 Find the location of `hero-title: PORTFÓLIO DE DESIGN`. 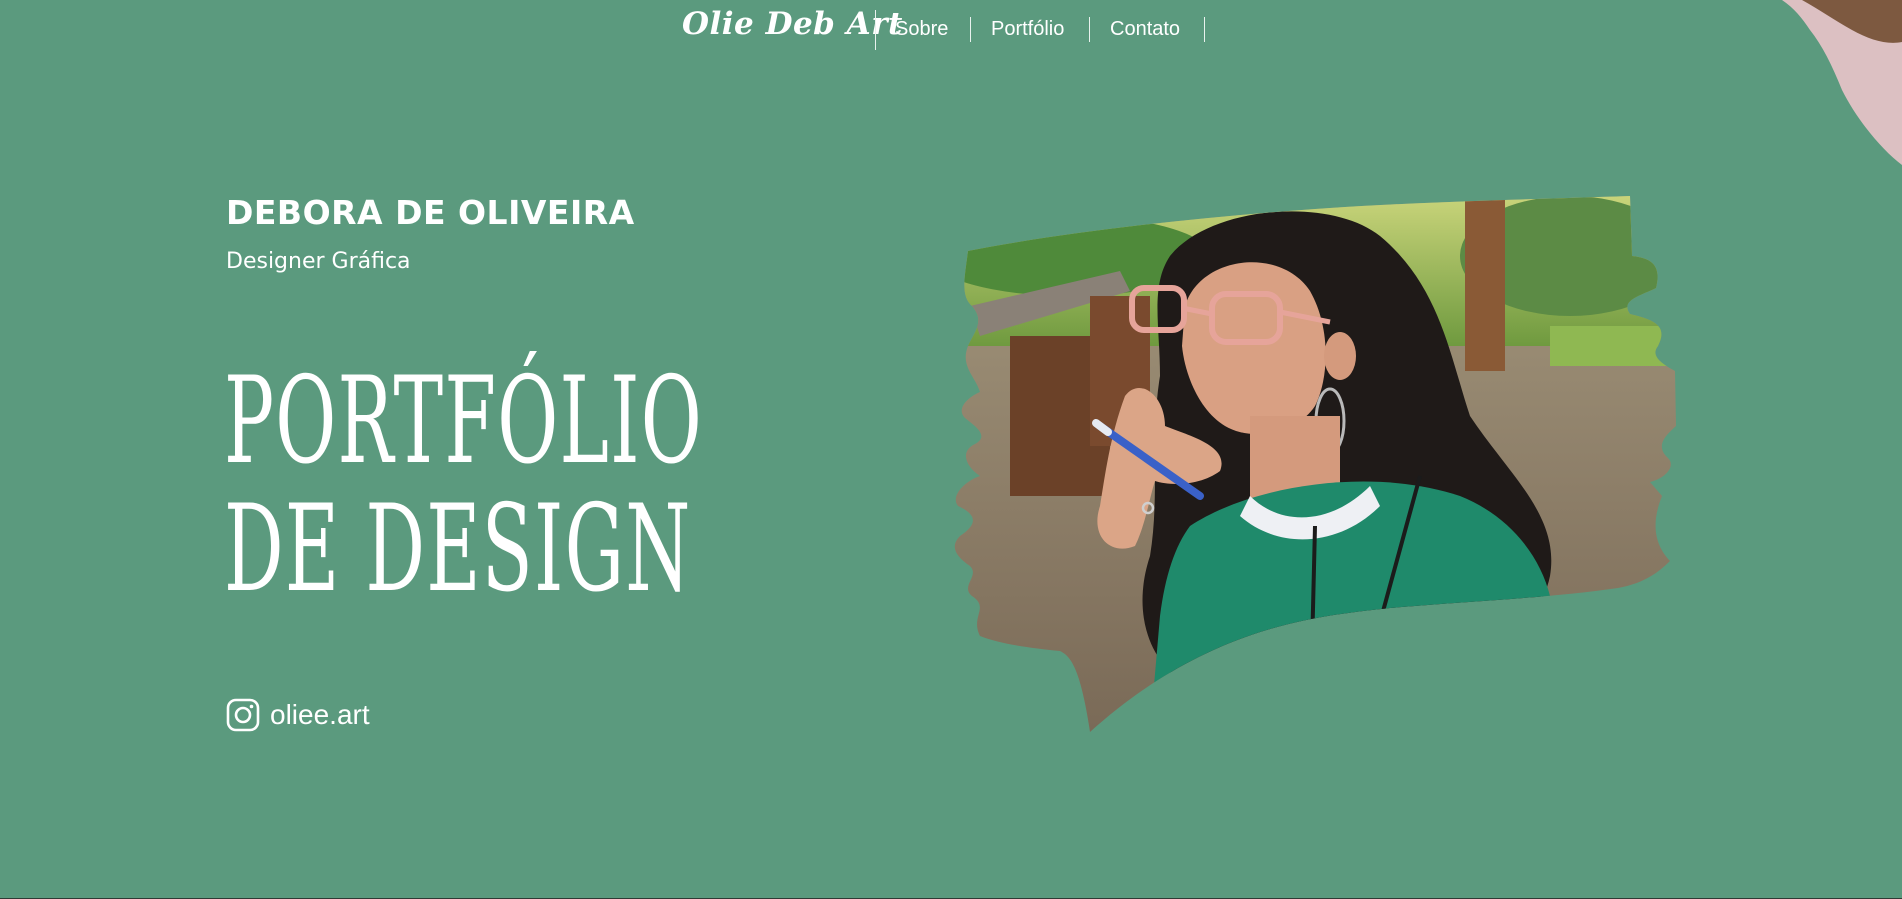

hero-title: PORTFÓLIO DE DESIGN is located at coordinates (463, 486).